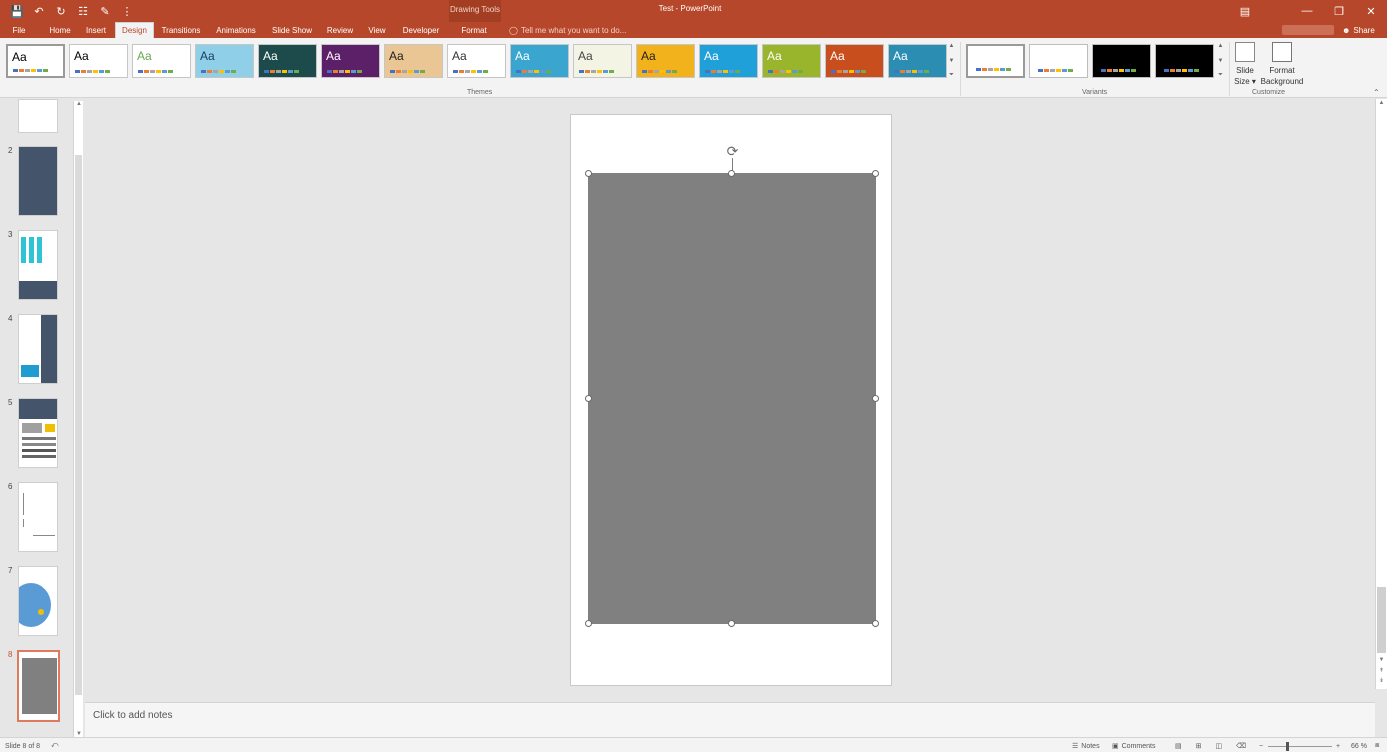  I want to click on fit-to-window-icon: ⧈, so click(1377, 746).